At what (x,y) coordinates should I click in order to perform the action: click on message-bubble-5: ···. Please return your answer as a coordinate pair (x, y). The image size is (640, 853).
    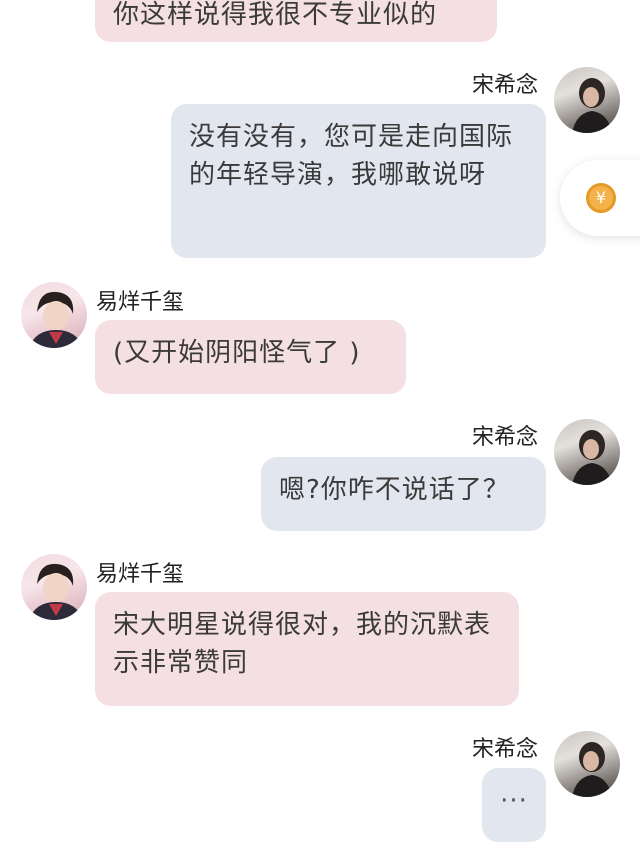
    Looking at the image, I should click on (514, 805).